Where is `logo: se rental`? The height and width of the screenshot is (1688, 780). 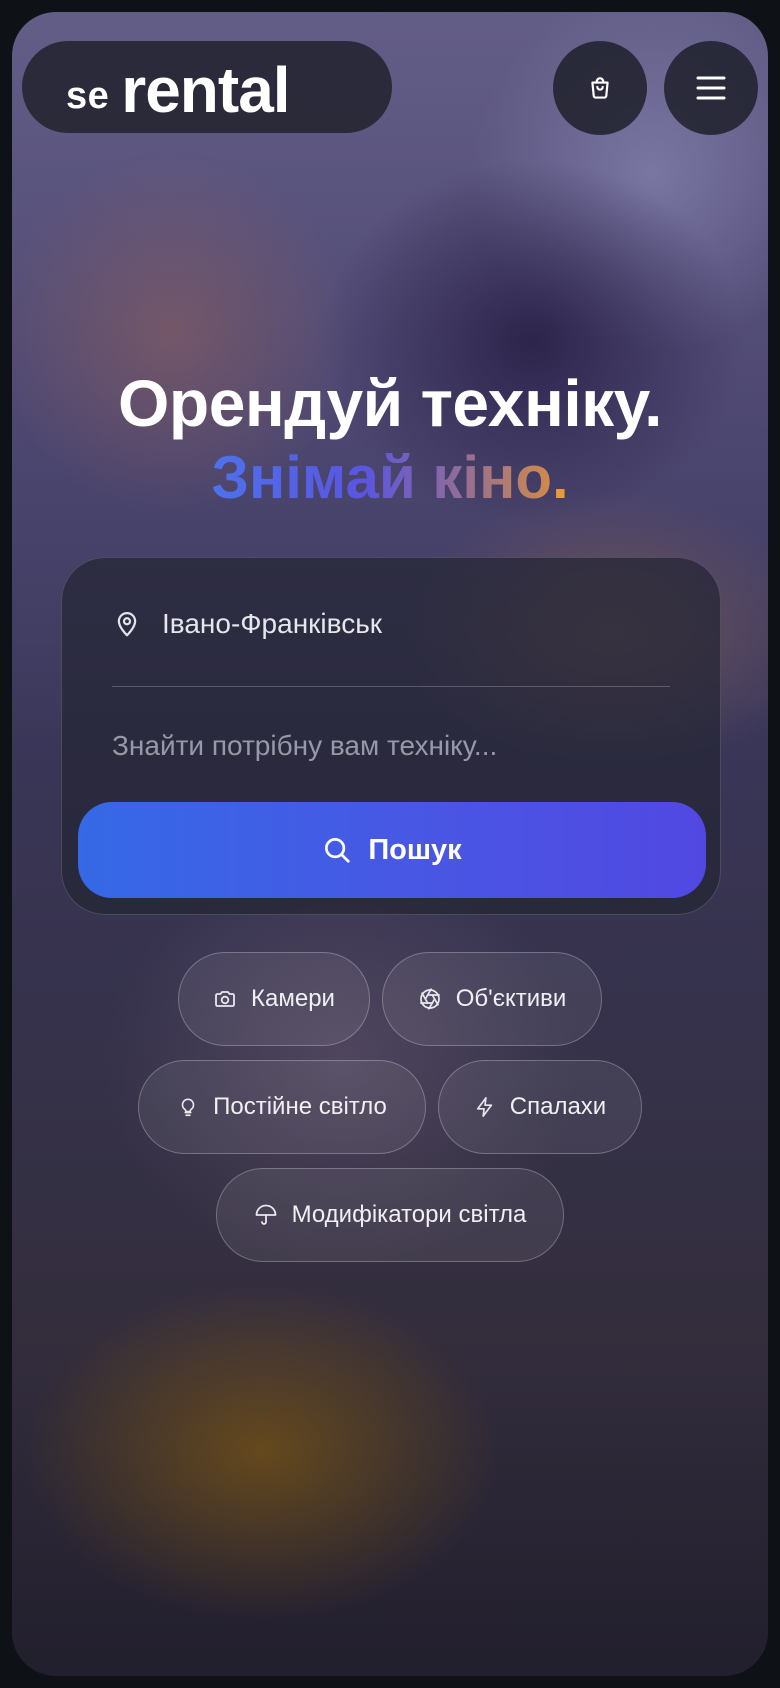
logo: se rental is located at coordinates (207, 87).